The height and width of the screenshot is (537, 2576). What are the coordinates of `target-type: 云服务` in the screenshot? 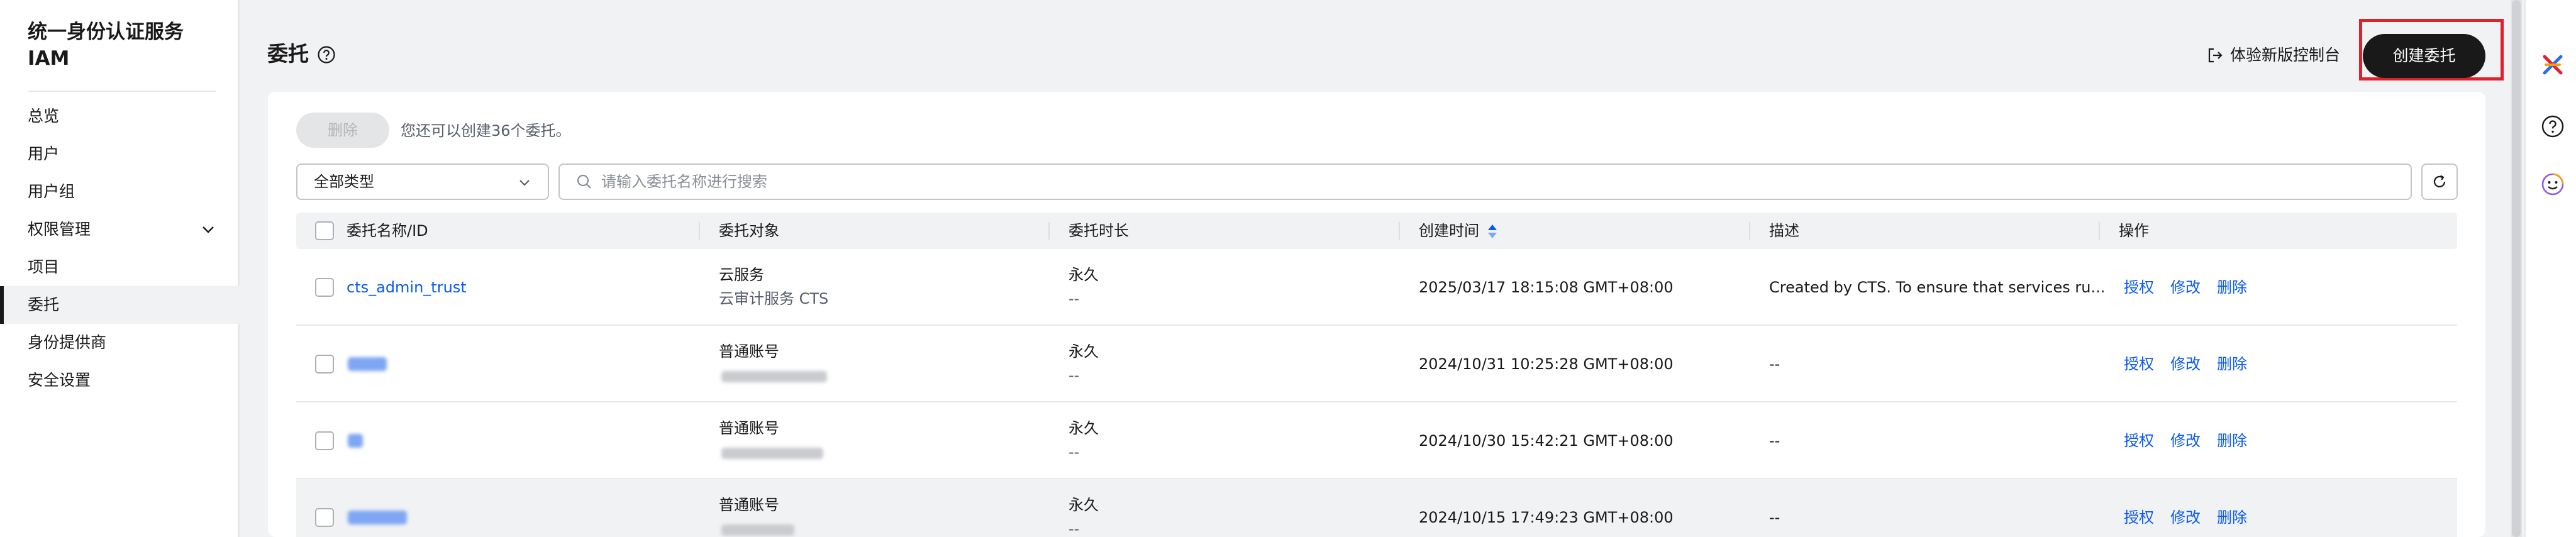 It's located at (741, 275).